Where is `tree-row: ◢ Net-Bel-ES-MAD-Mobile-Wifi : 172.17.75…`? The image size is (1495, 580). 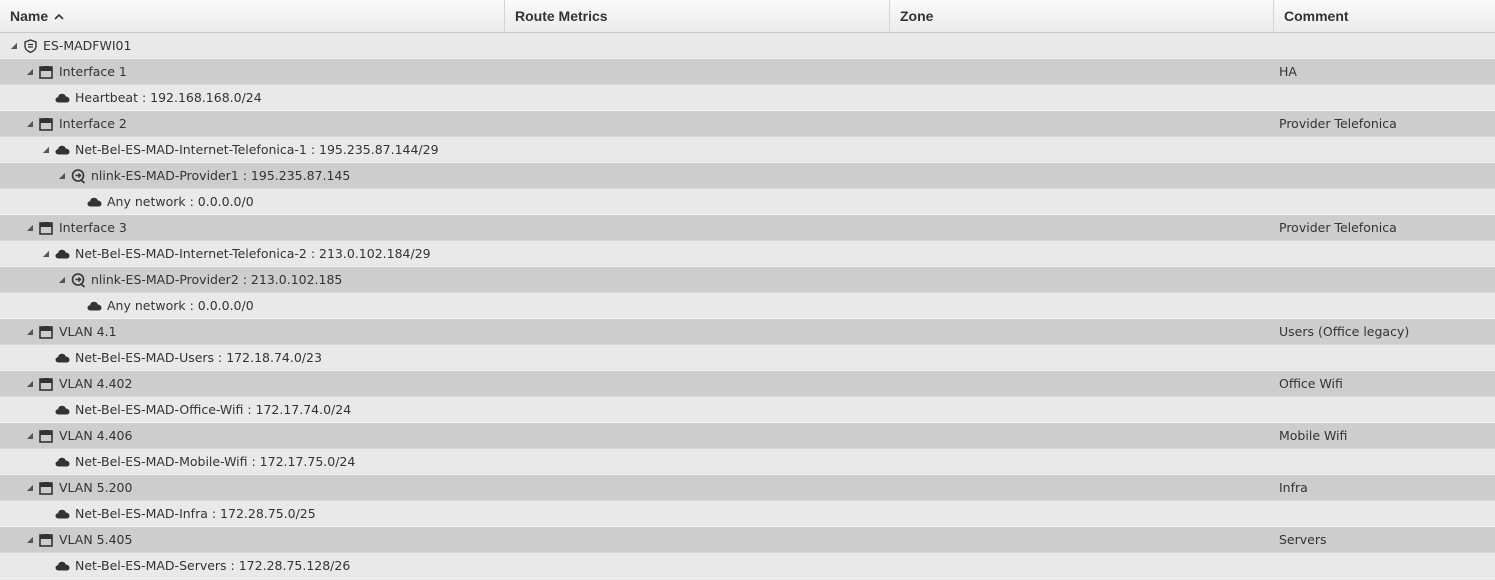
tree-row: ◢ Net-Bel-ES-MAD-Mobile-Wifi : 172.17.75… is located at coordinates (747, 462).